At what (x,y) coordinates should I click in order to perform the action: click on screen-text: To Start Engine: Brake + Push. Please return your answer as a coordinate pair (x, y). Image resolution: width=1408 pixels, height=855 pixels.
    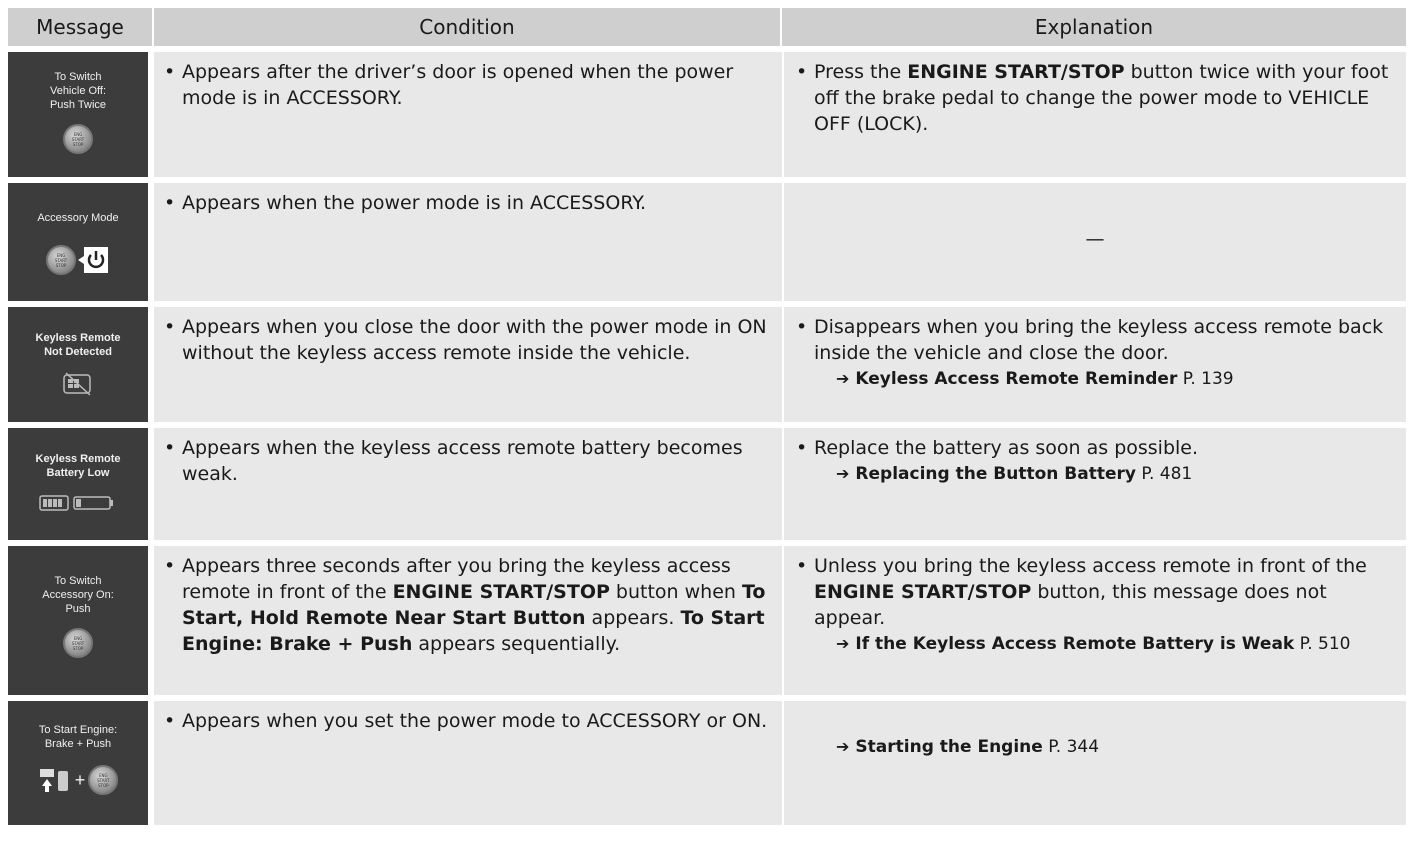
    Looking at the image, I should click on (78, 737).